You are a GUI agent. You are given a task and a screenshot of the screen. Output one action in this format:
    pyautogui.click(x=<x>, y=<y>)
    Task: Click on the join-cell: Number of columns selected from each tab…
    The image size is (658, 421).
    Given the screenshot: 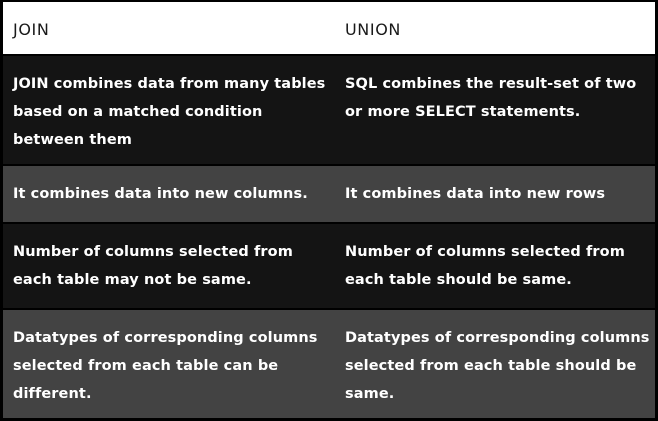 What is the action you would take?
    pyautogui.click(x=153, y=266)
    